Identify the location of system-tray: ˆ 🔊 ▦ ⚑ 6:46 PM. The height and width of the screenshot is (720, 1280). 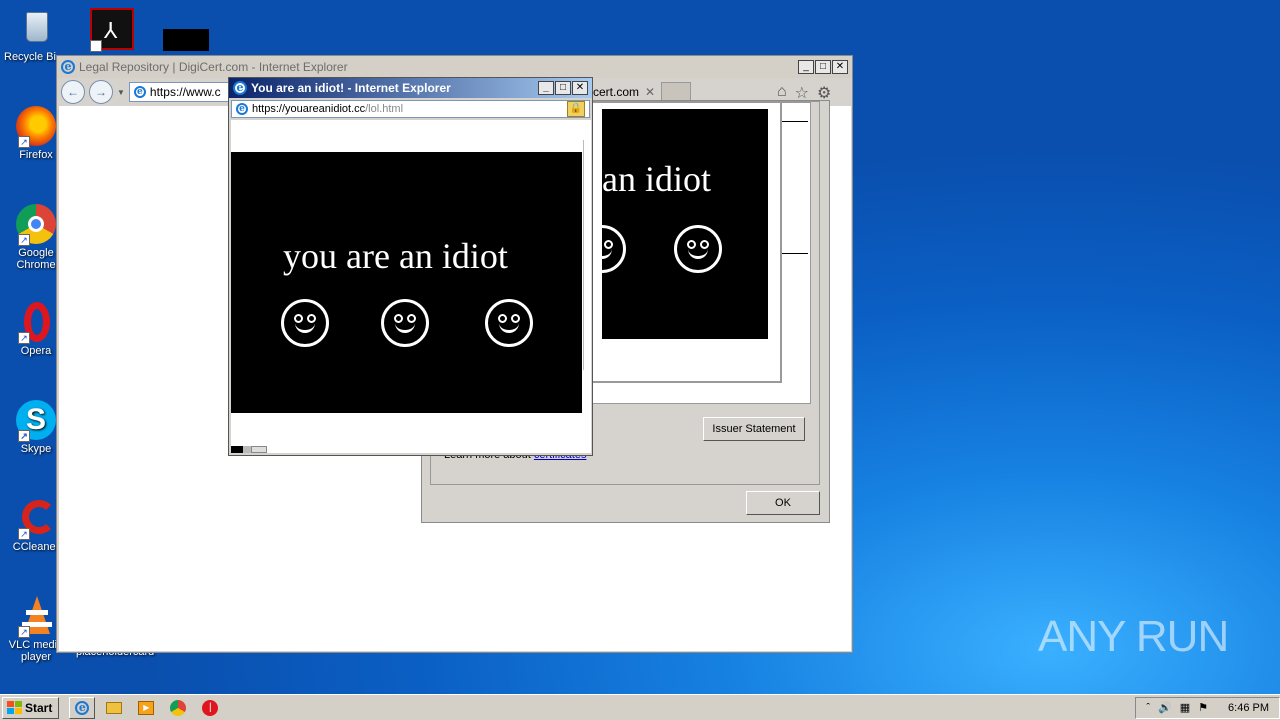
(1207, 707).